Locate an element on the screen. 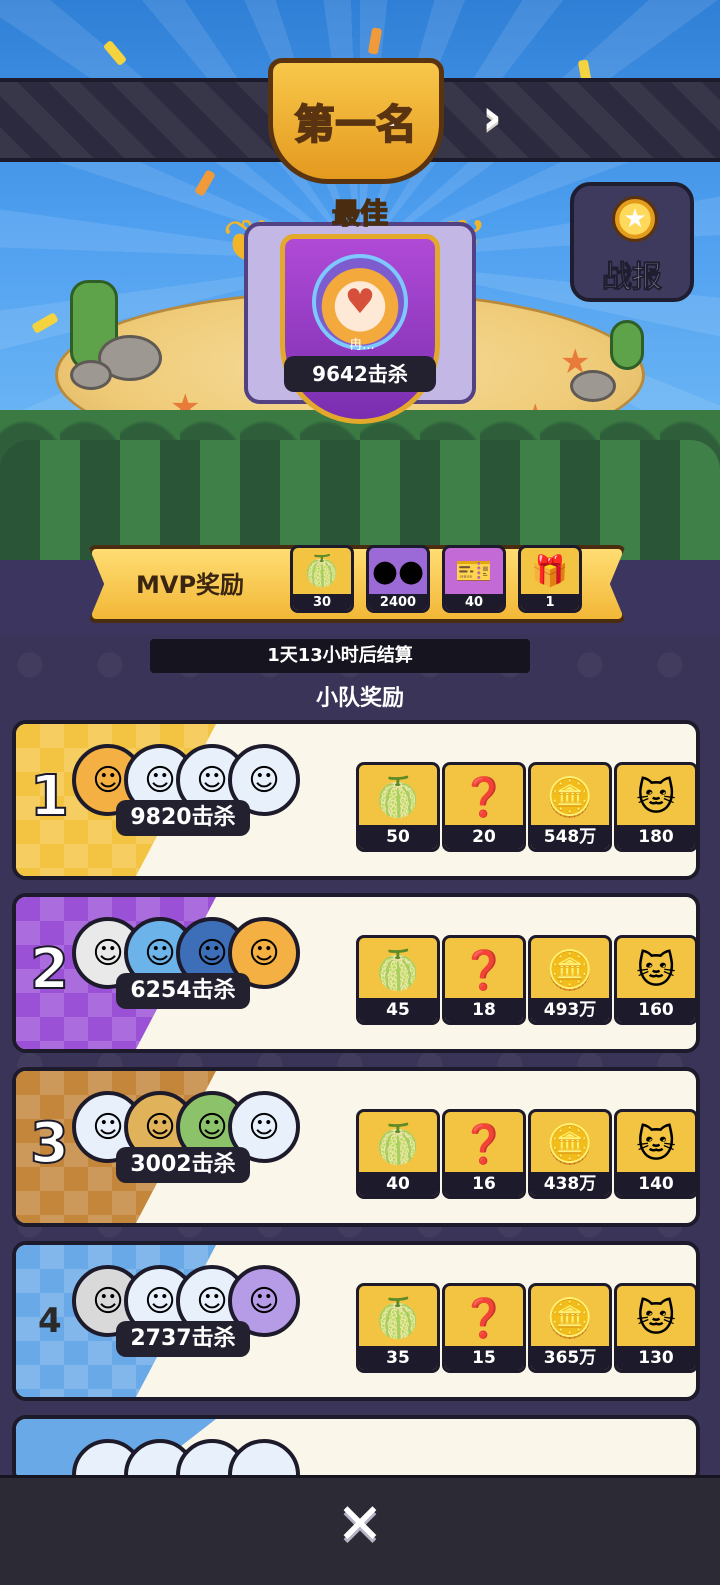 The image size is (720, 1585). battle-report-label: 战报 is located at coordinates (632, 278).